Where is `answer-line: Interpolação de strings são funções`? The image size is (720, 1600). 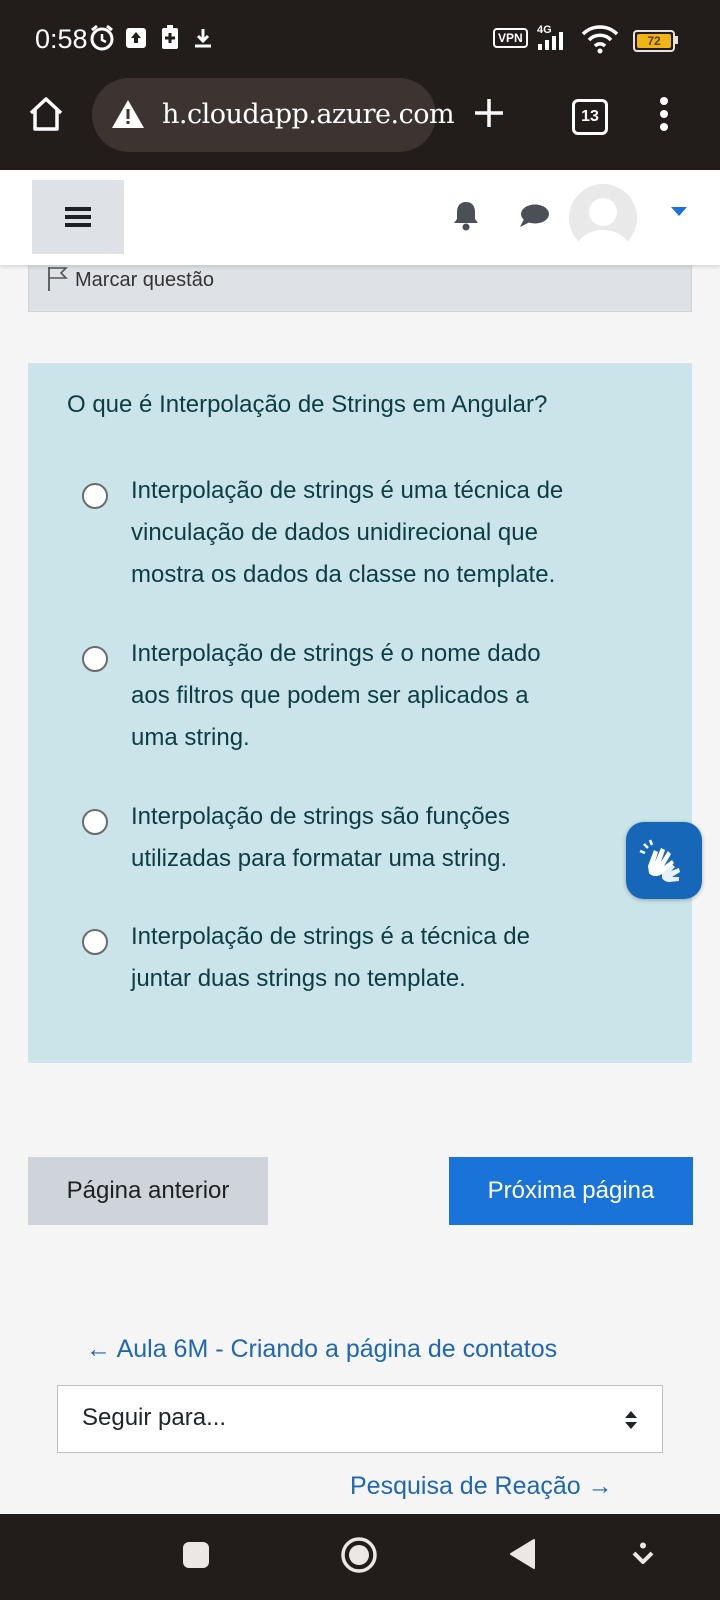
answer-line: Interpolação de strings são funções is located at coordinates (320, 816).